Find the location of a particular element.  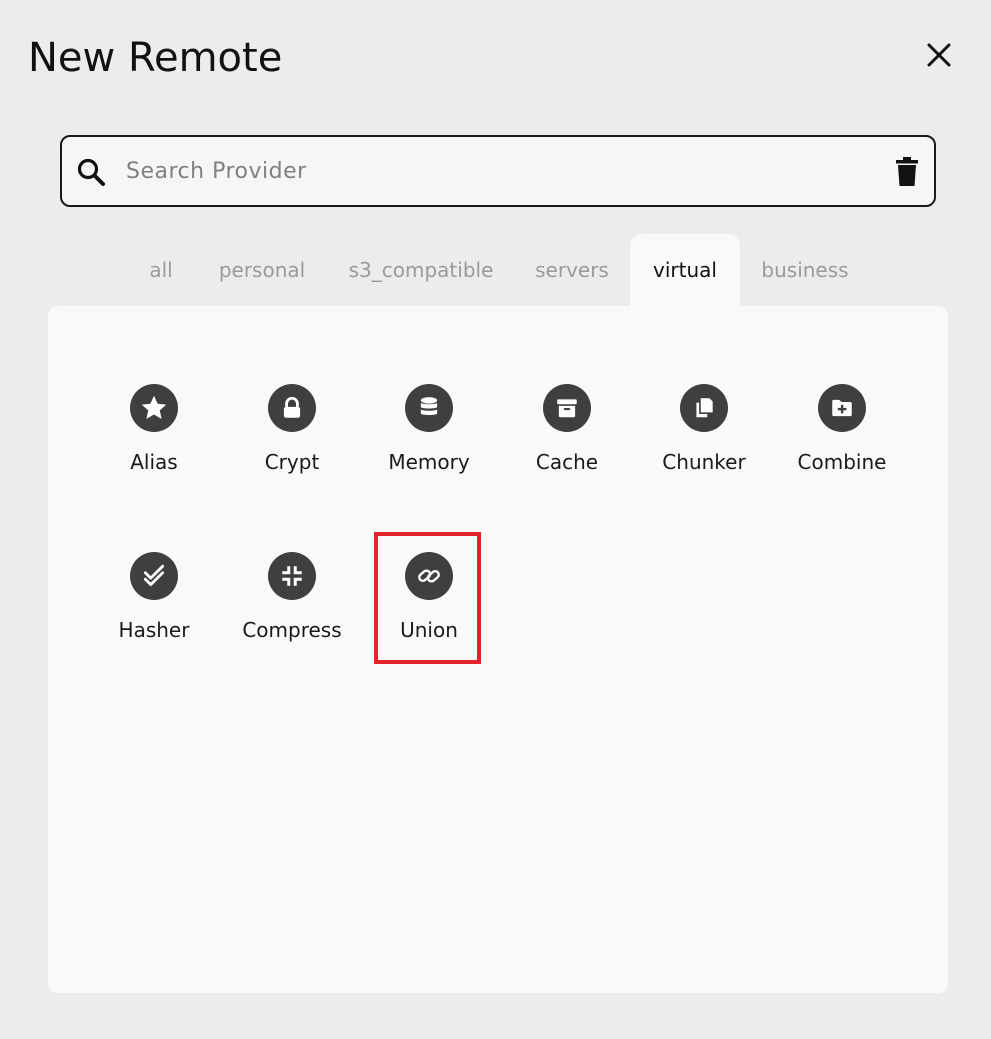

trash-icon is located at coordinates (907, 171).